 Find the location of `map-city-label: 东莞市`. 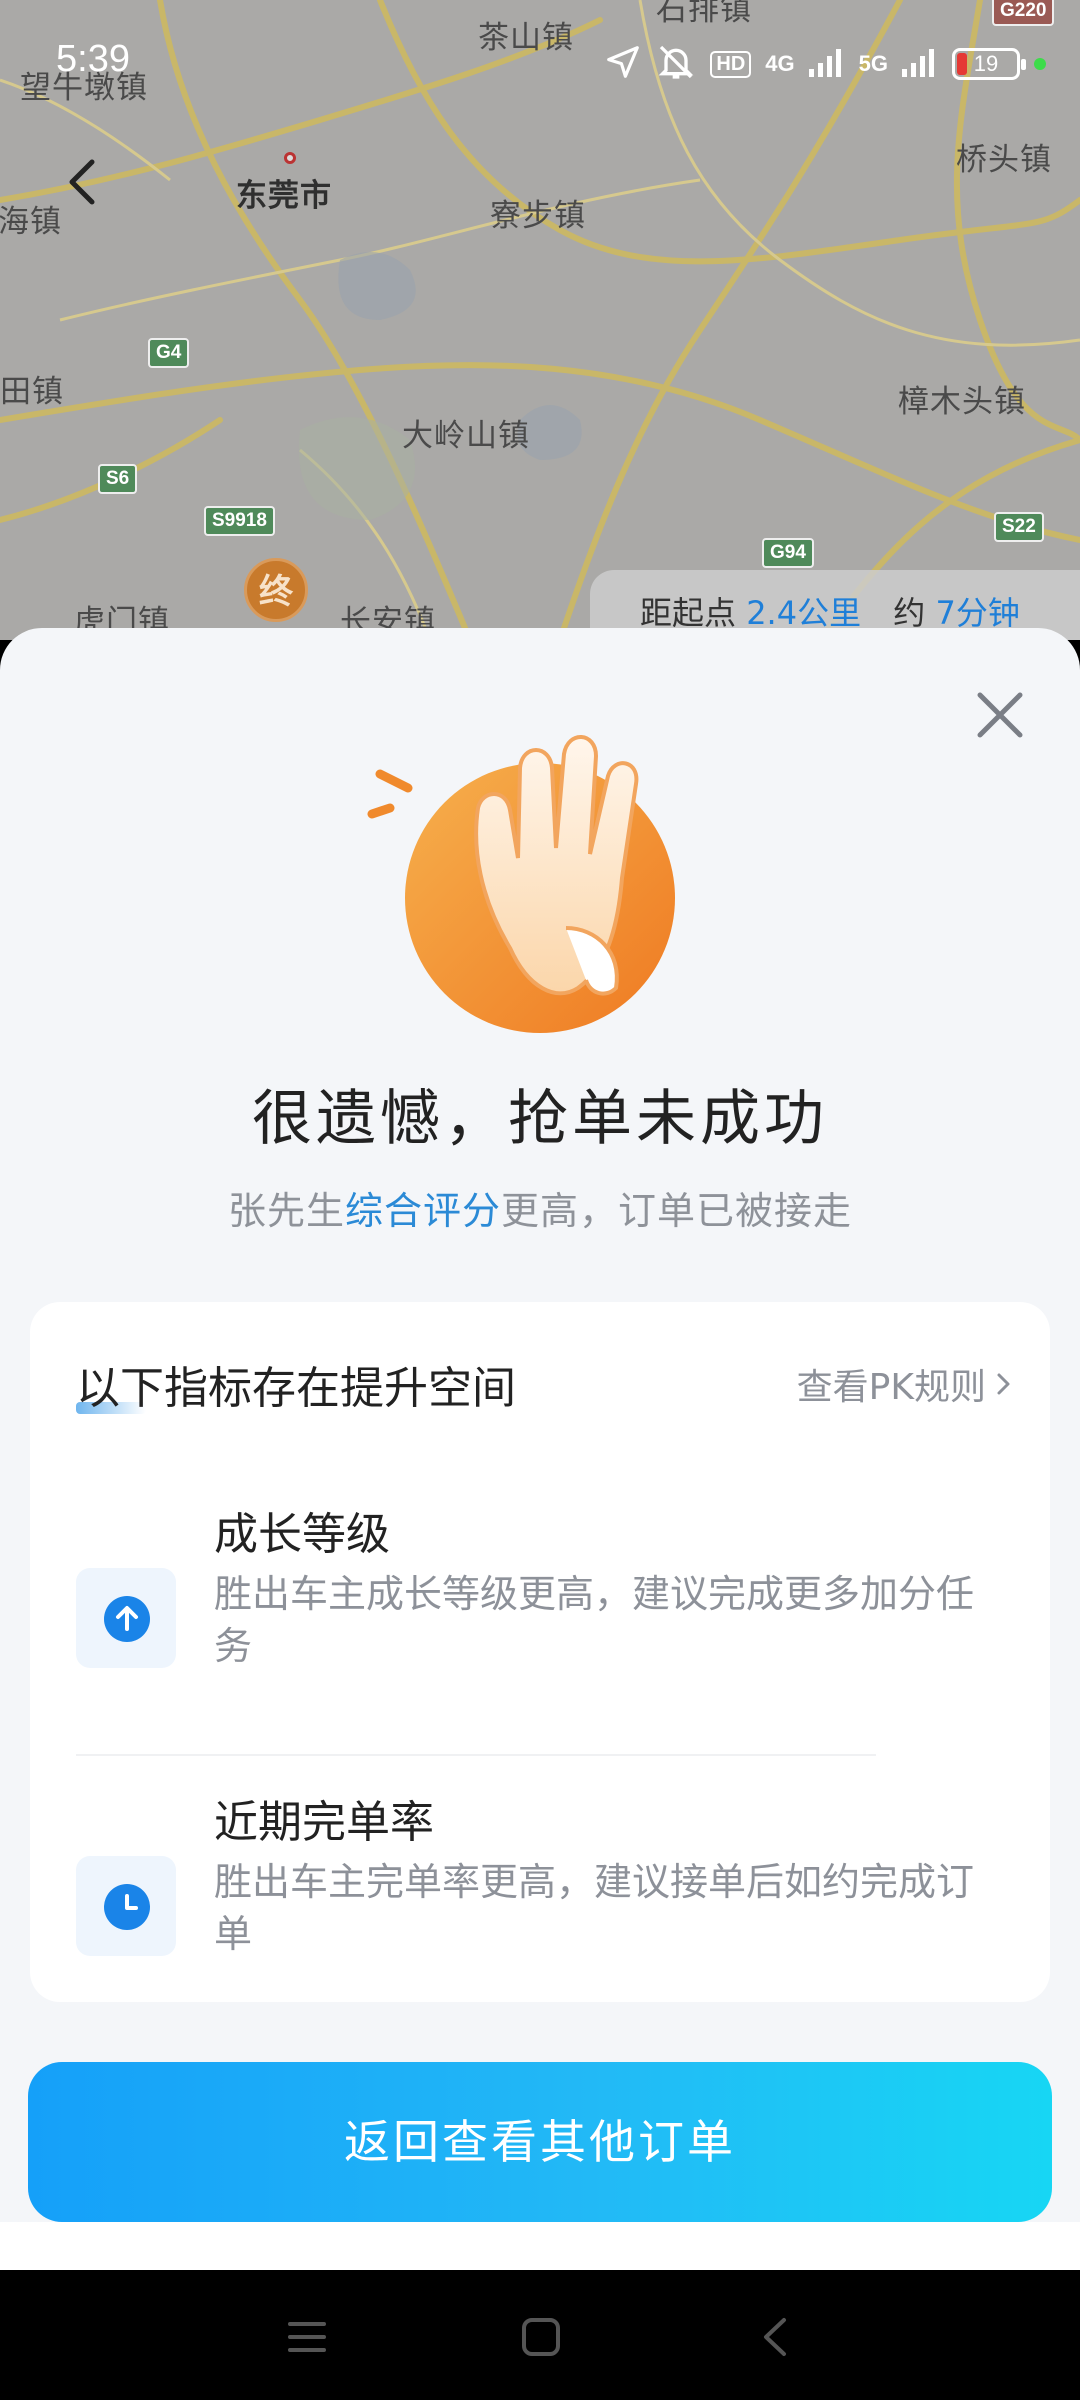

map-city-label: 东莞市 is located at coordinates (284, 196).